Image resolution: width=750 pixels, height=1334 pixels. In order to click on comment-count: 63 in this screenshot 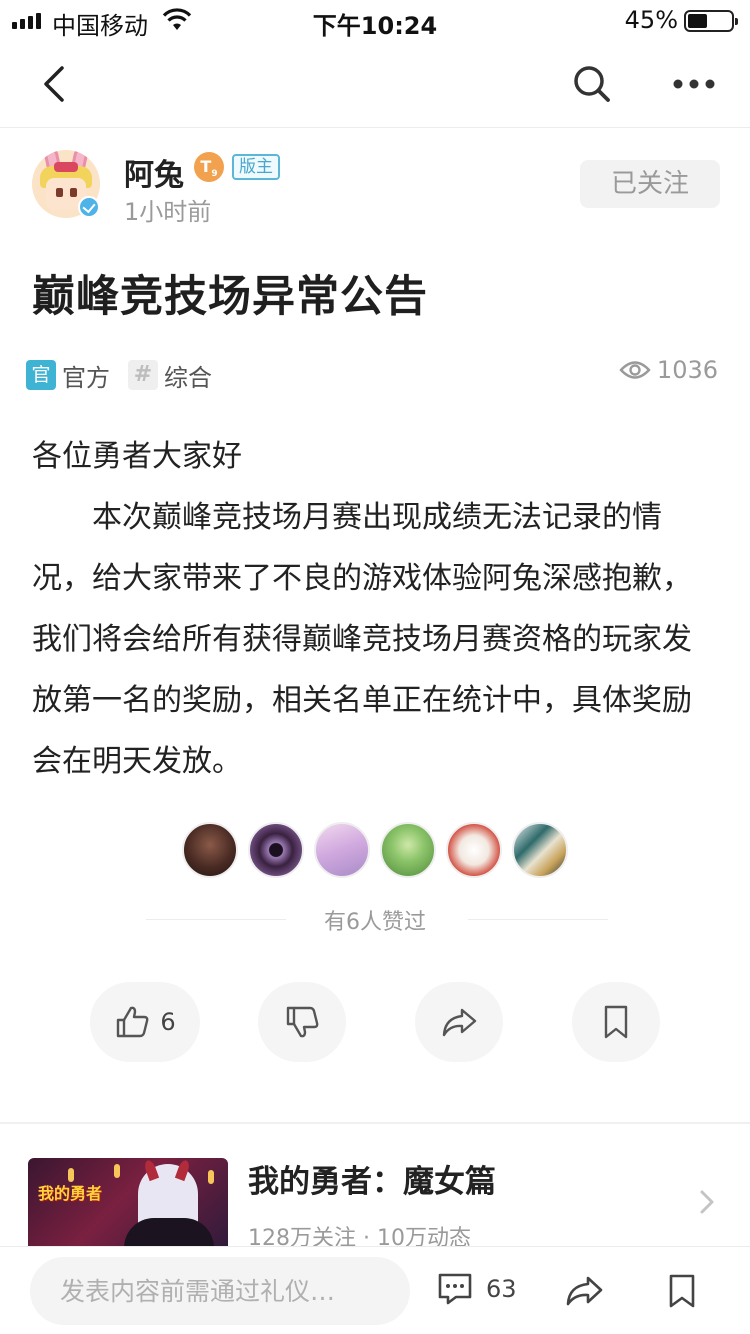, I will do `click(501, 1289)`.